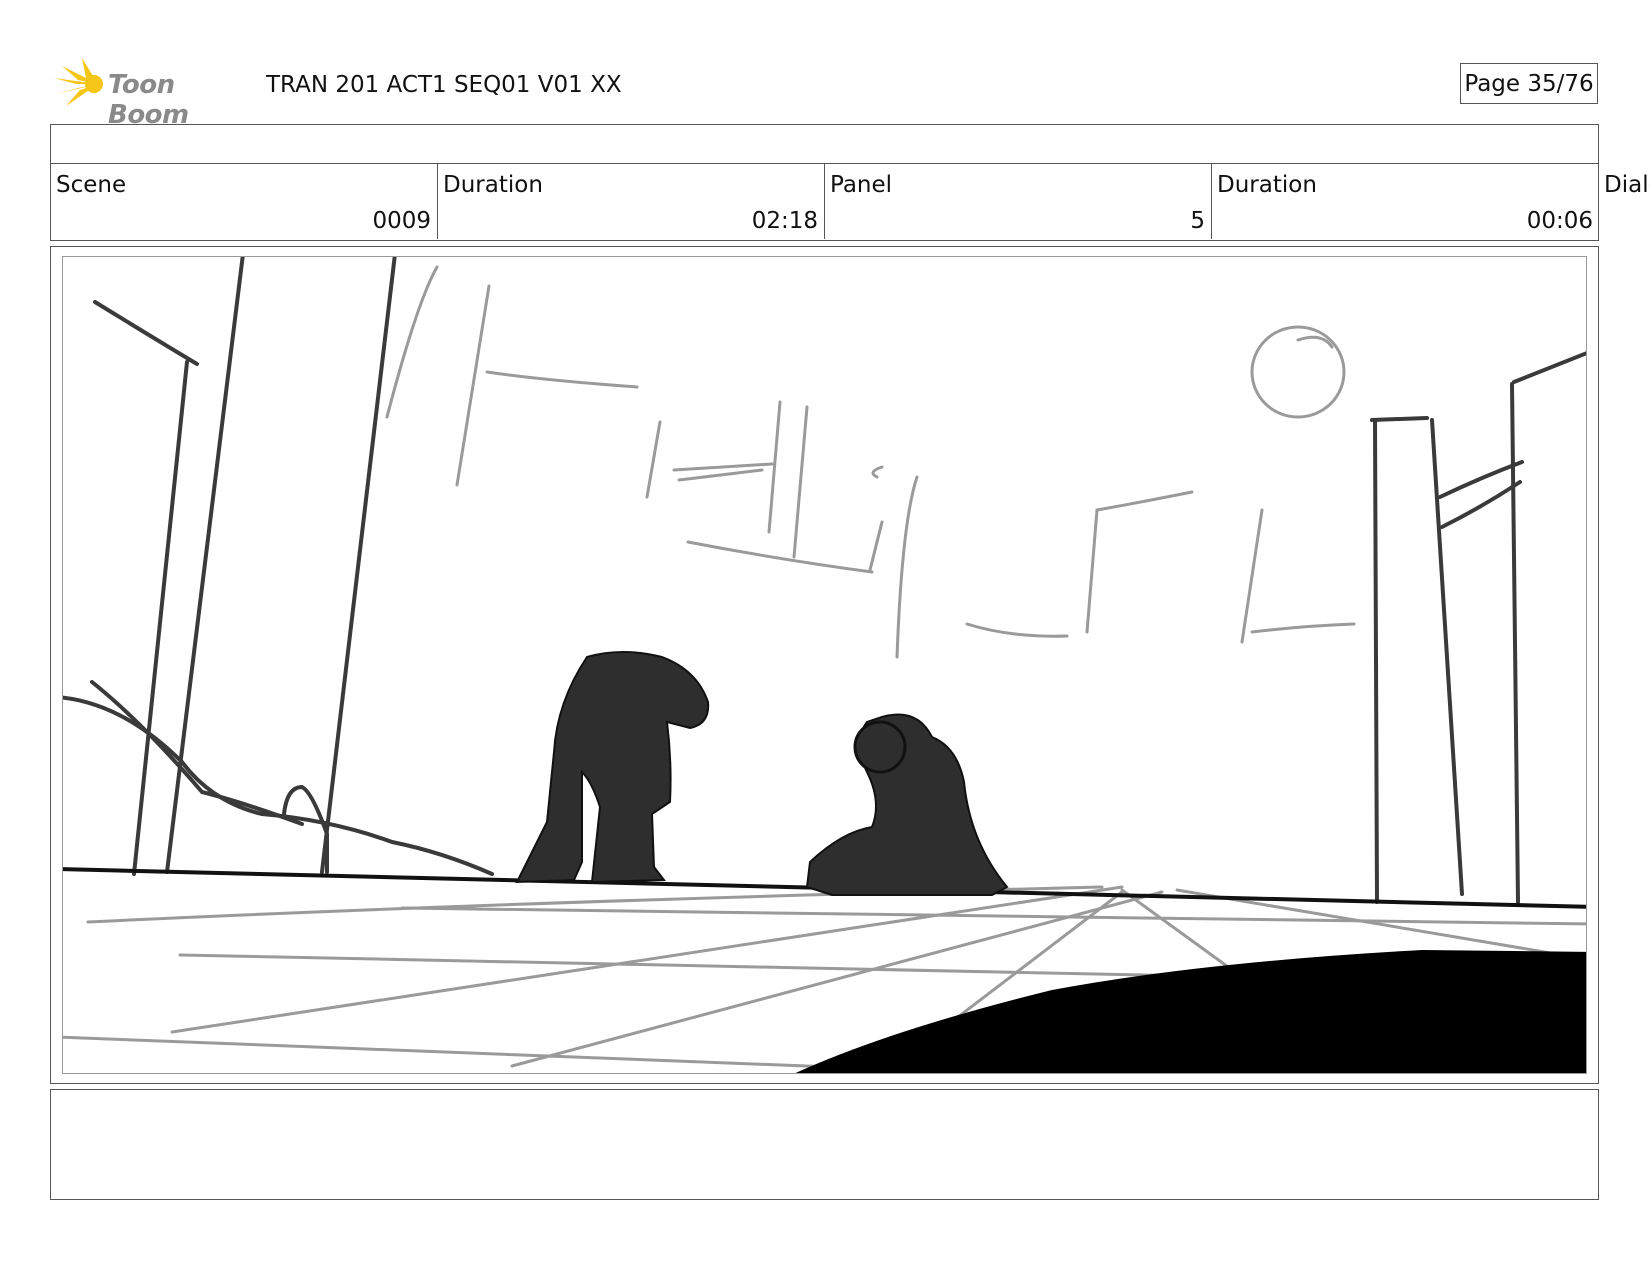 This screenshot has width=1650, height=1275. What do you see at coordinates (784, 221) in the screenshot?
I see `scene-duration-value: 02:18` at bounding box center [784, 221].